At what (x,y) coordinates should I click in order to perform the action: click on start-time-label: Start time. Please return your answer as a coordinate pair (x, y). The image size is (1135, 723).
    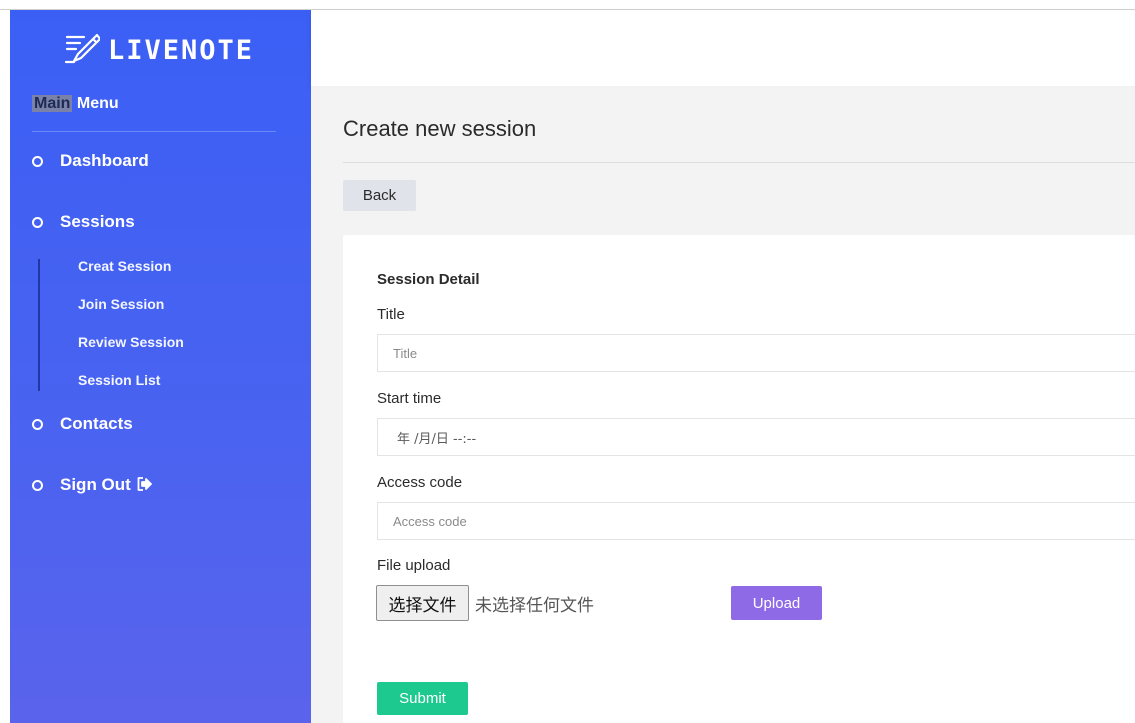
    Looking at the image, I should click on (409, 398).